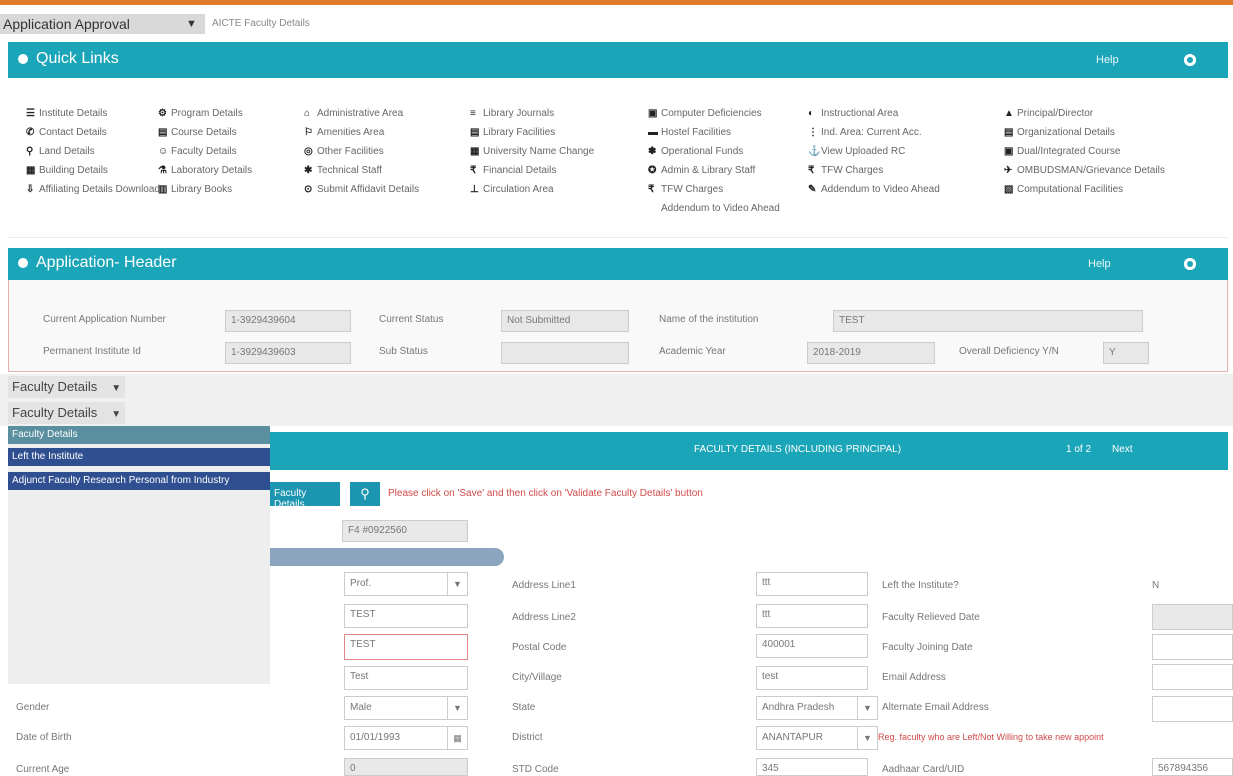 The width and height of the screenshot is (1233, 776). Describe the element at coordinates (205, 170) in the screenshot. I see `quick-link-item: ⚗ Laboratory Details` at that location.